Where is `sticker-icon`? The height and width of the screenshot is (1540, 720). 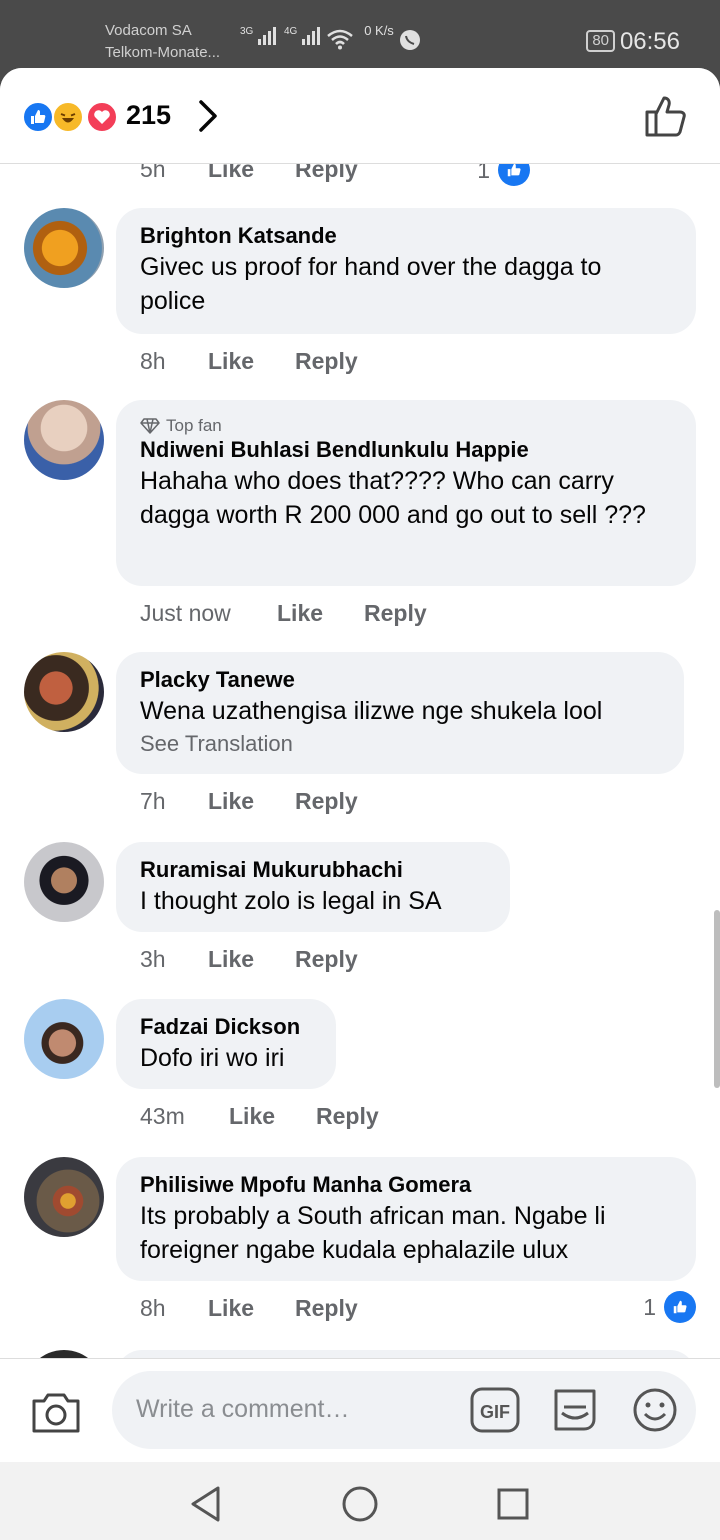 sticker-icon is located at coordinates (575, 1412).